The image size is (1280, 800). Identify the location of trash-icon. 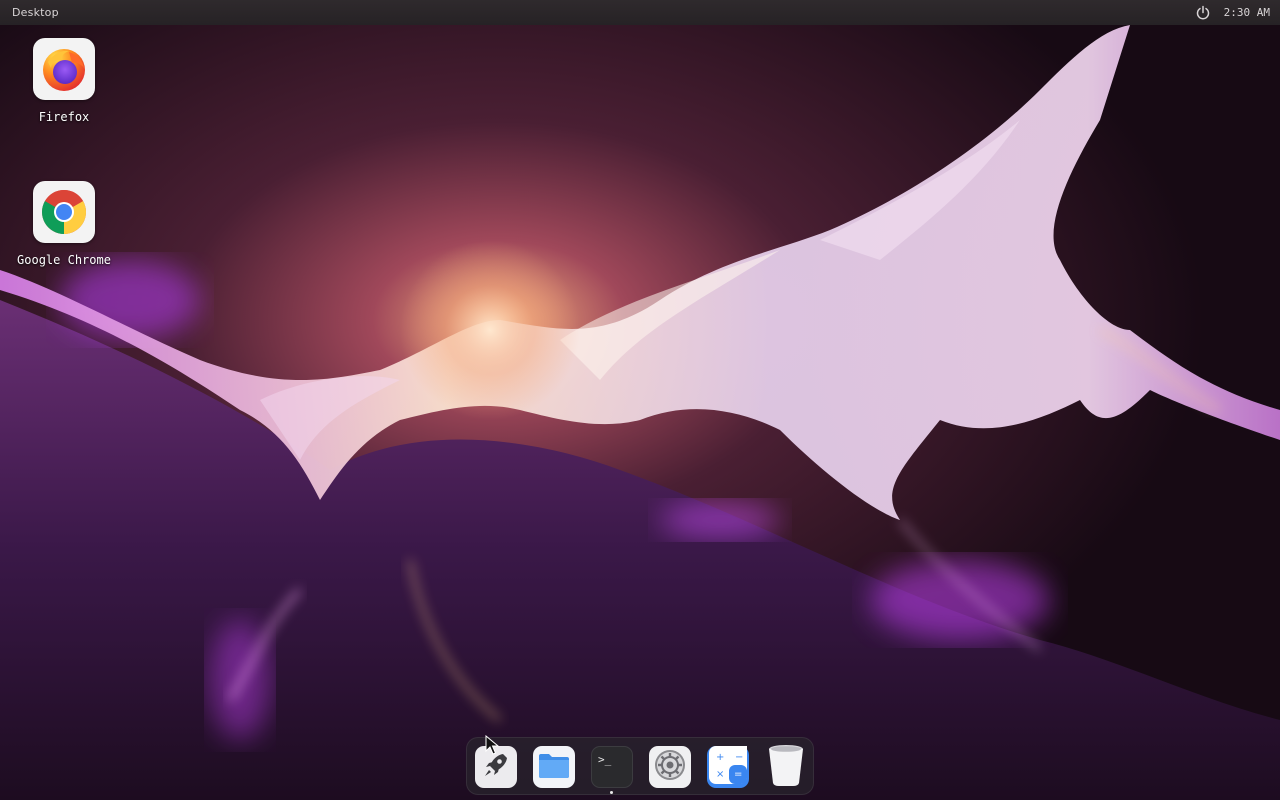
(786, 767).